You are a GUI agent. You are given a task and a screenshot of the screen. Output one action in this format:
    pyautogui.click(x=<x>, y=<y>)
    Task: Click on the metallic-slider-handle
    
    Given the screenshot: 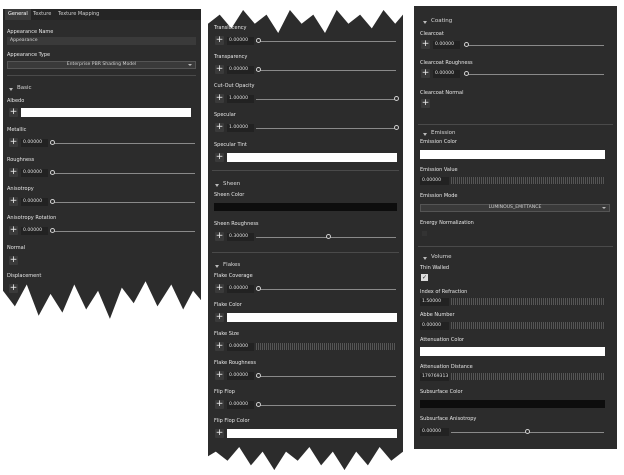 What is the action you would take?
    pyautogui.click(x=52, y=142)
    